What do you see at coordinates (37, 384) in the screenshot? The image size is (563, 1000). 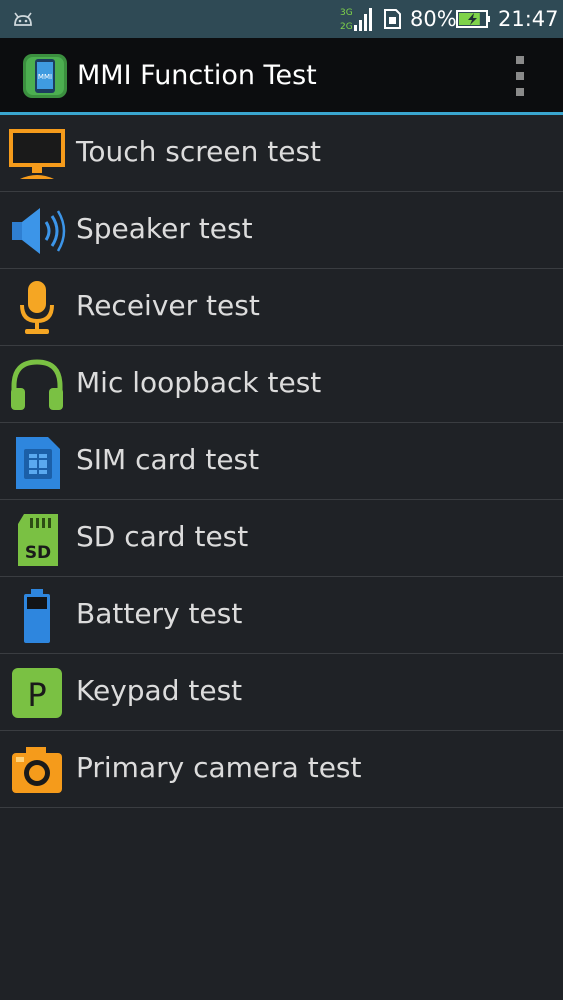 I see `headphones-icon` at bounding box center [37, 384].